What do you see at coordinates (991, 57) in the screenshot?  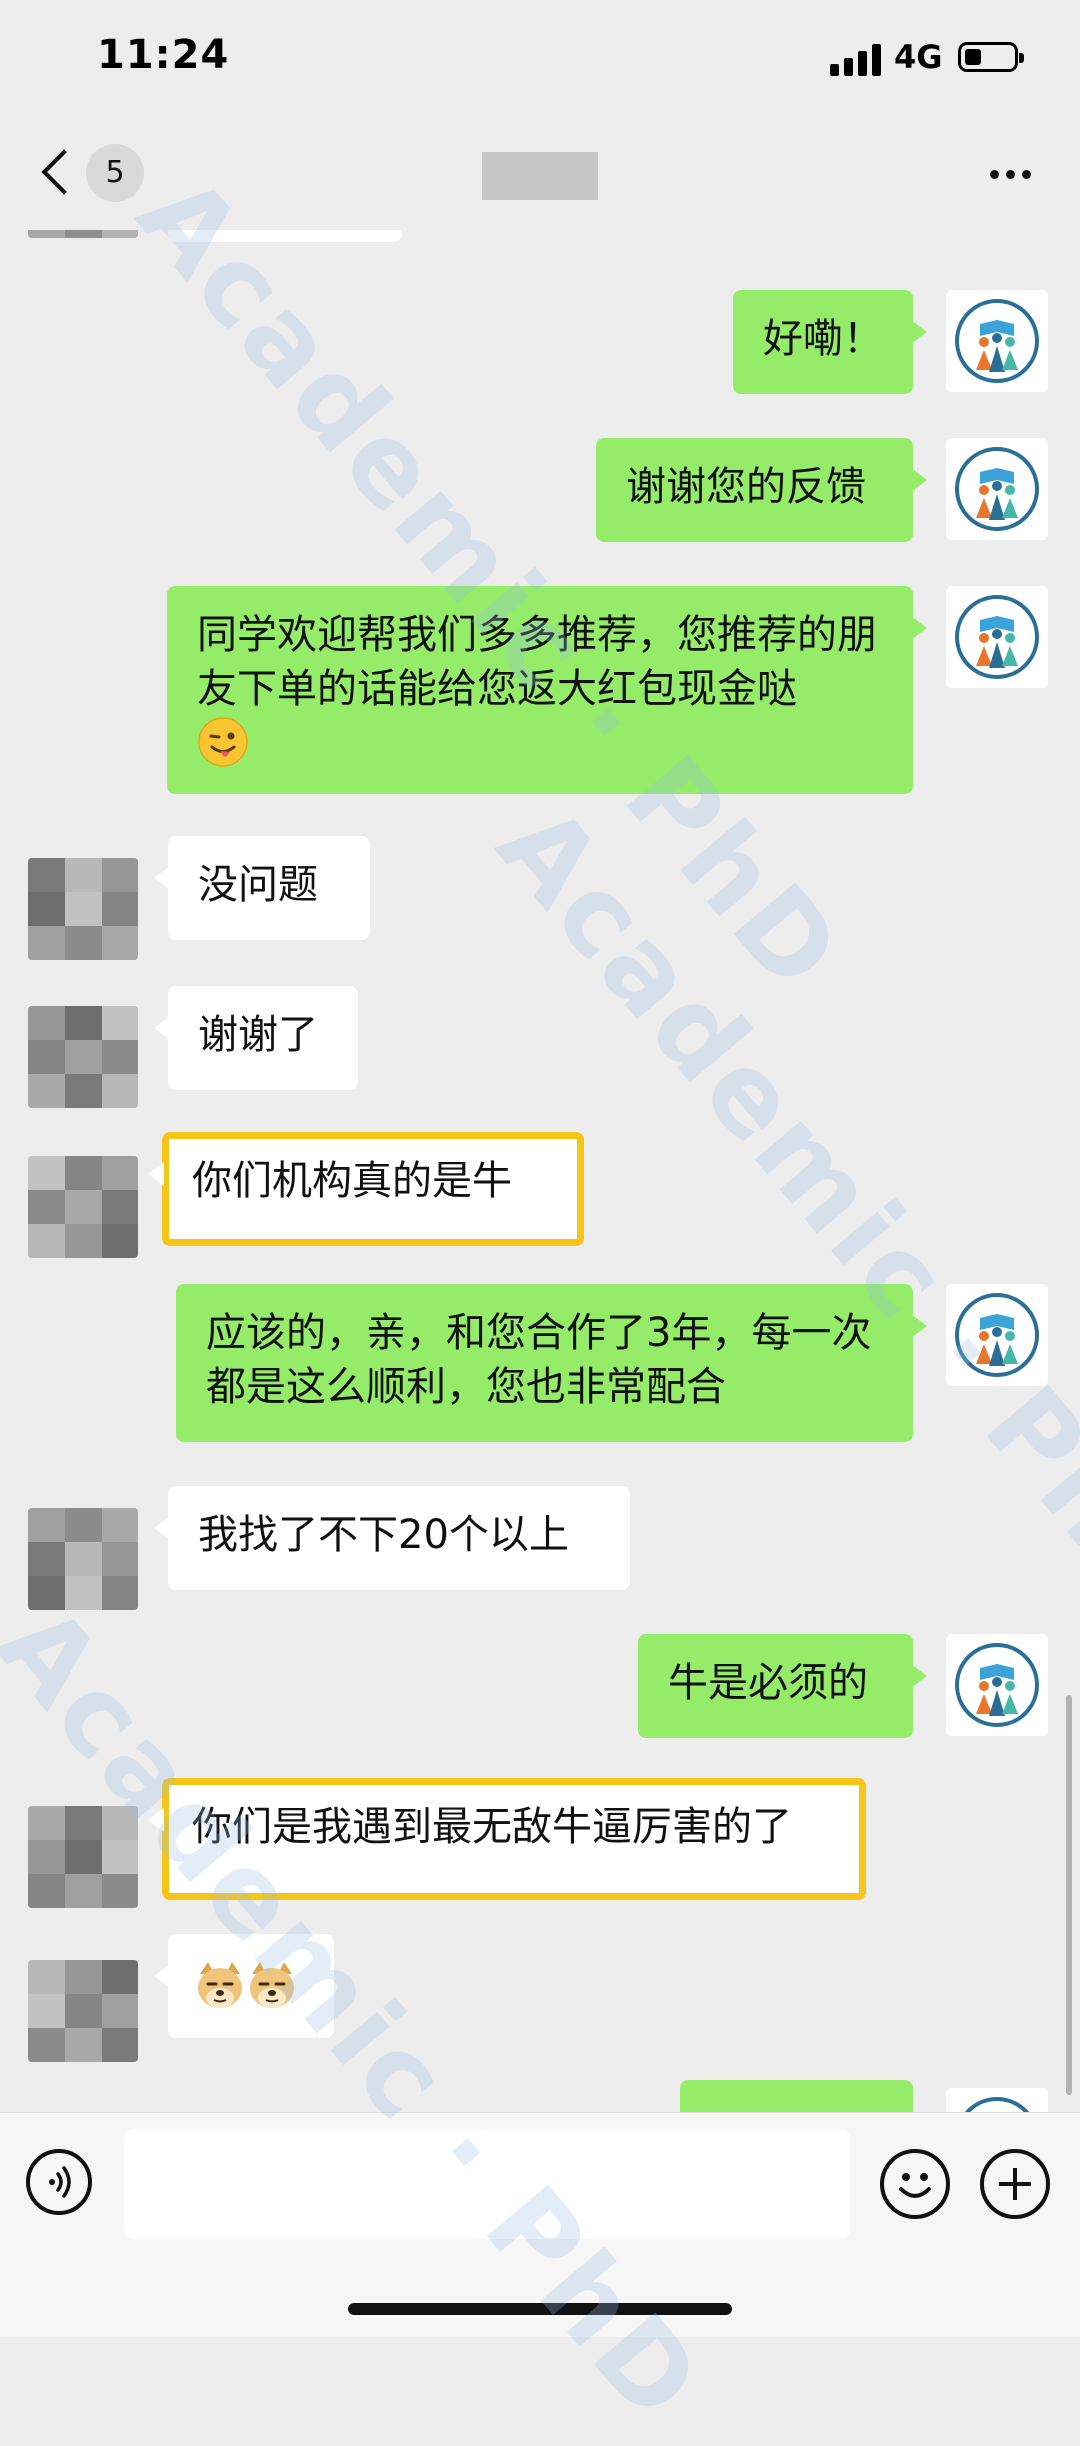 I see `battery-icon` at bounding box center [991, 57].